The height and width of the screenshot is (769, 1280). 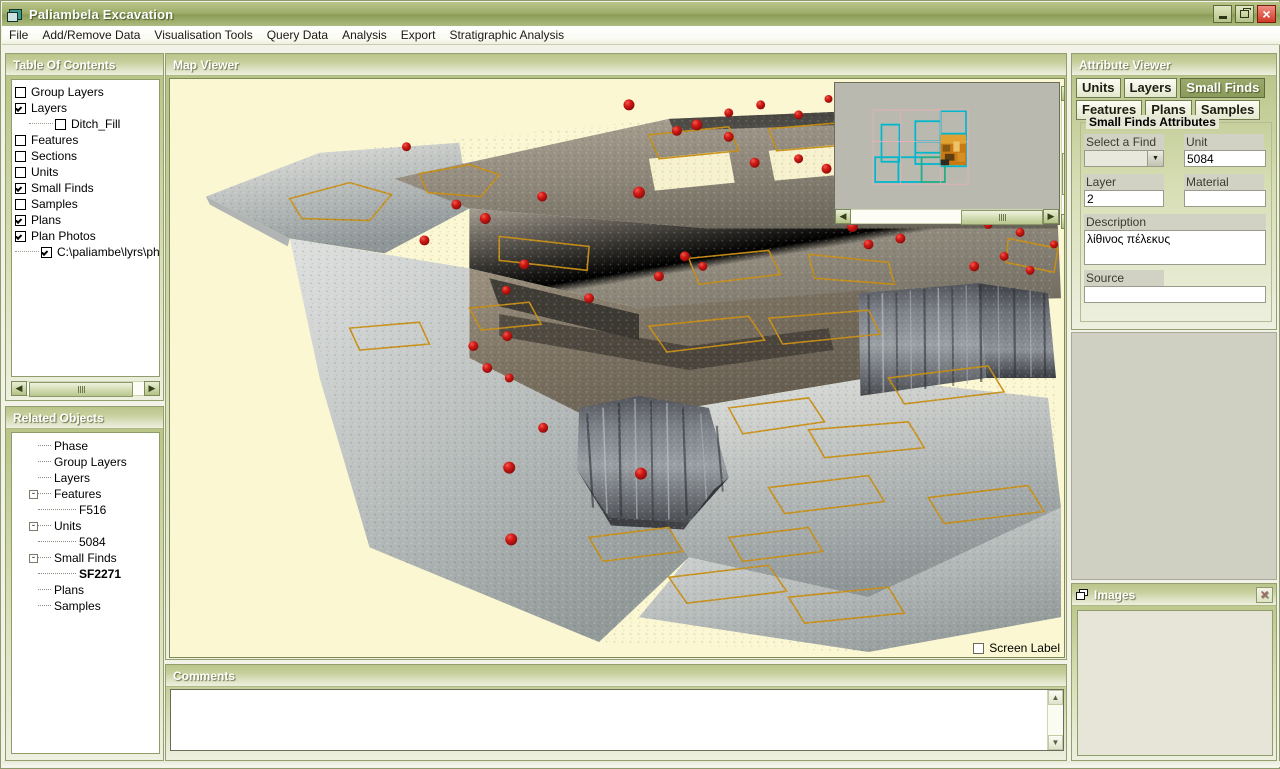 What do you see at coordinates (203, 35) in the screenshot?
I see `menu-visualisation-tools: Visualisation Tools` at bounding box center [203, 35].